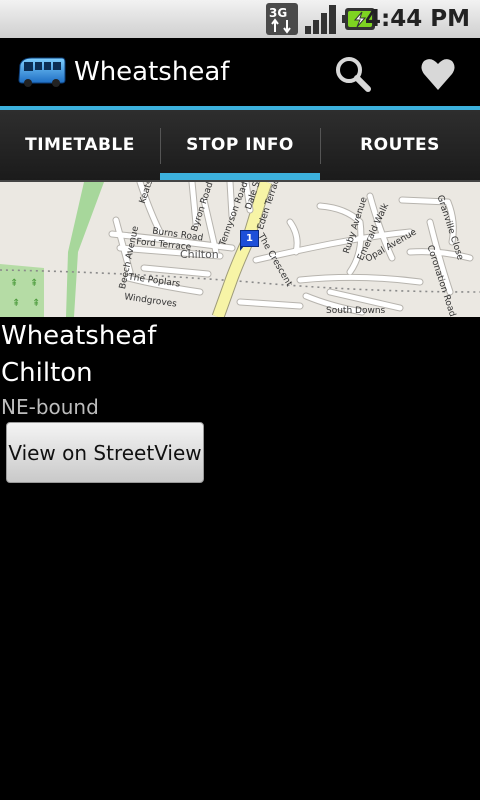  I want to click on favourite-button, so click(439, 74).